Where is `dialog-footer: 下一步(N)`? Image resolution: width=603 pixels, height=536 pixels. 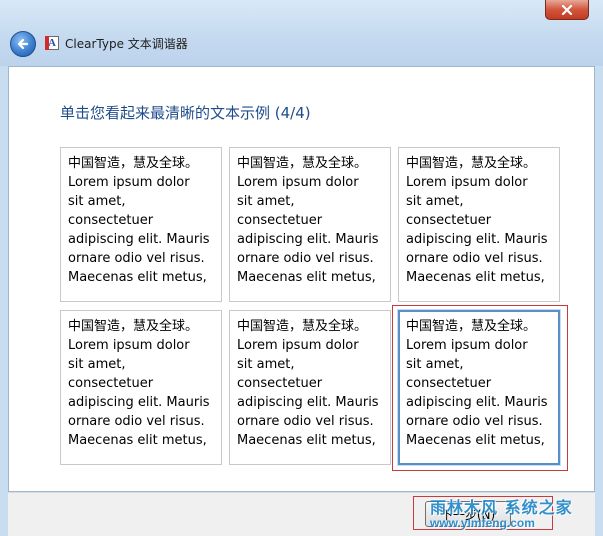
dialog-footer: 下一步(N) is located at coordinates (301, 514).